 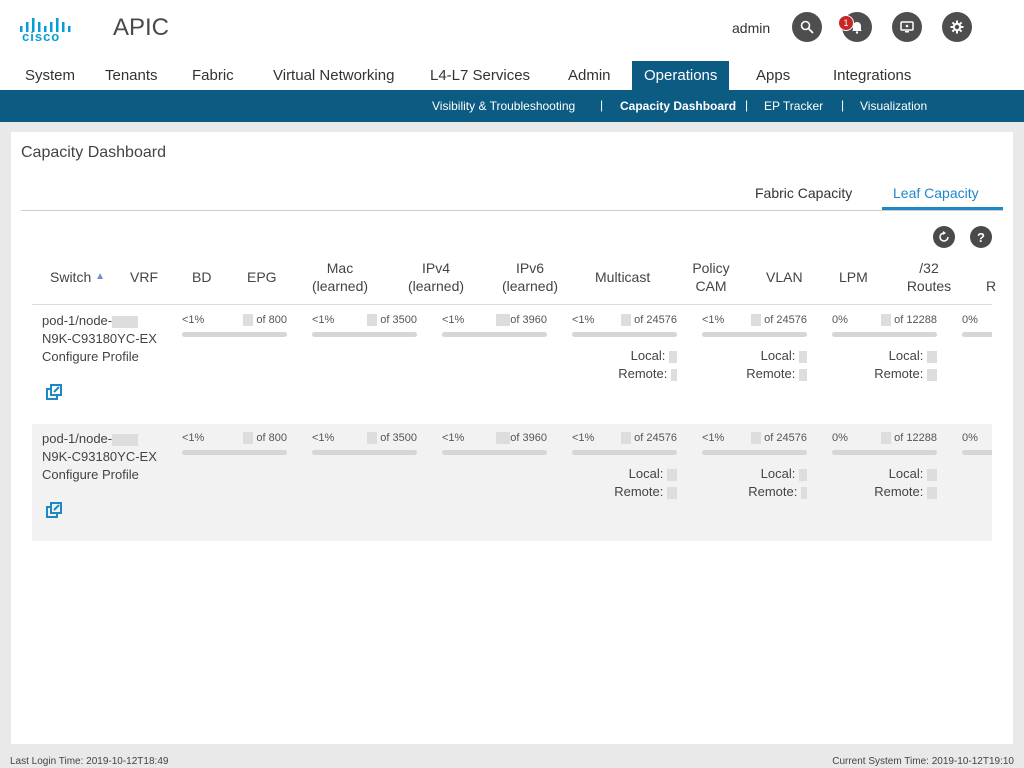 What do you see at coordinates (512, 304) in the screenshot?
I see `header-divider` at bounding box center [512, 304].